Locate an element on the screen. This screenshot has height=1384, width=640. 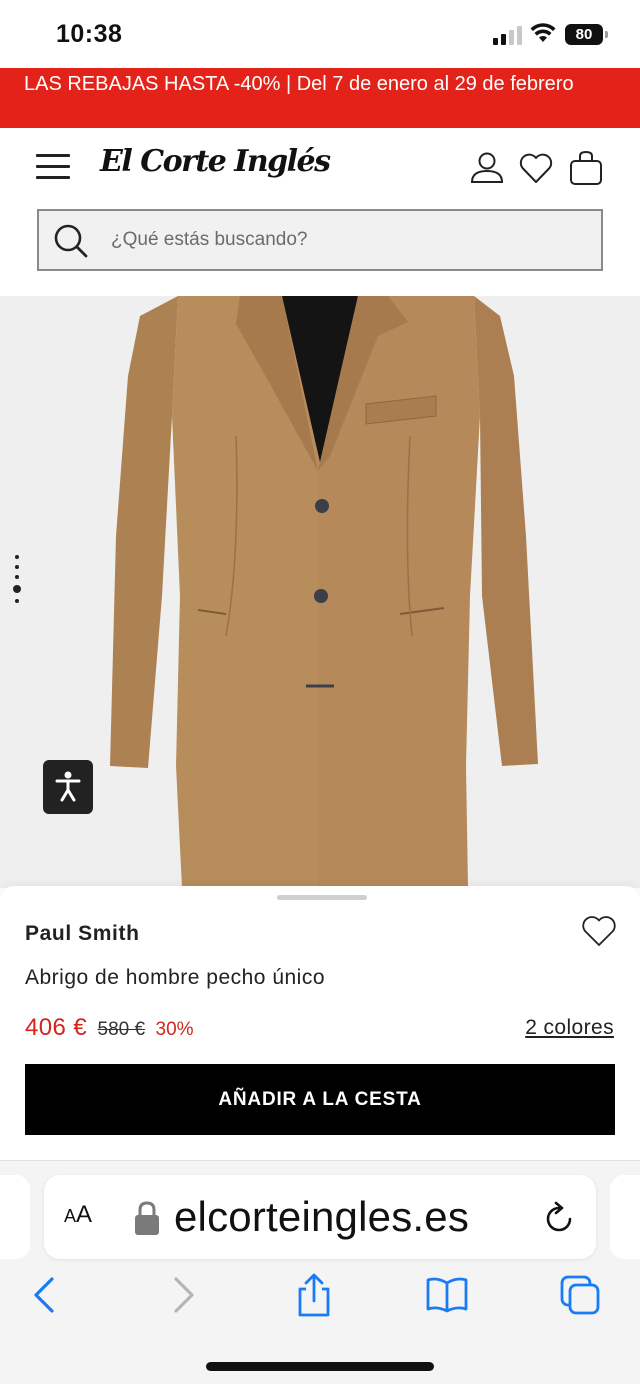
current-price: 406 € is located at coordinates (56, 1027).